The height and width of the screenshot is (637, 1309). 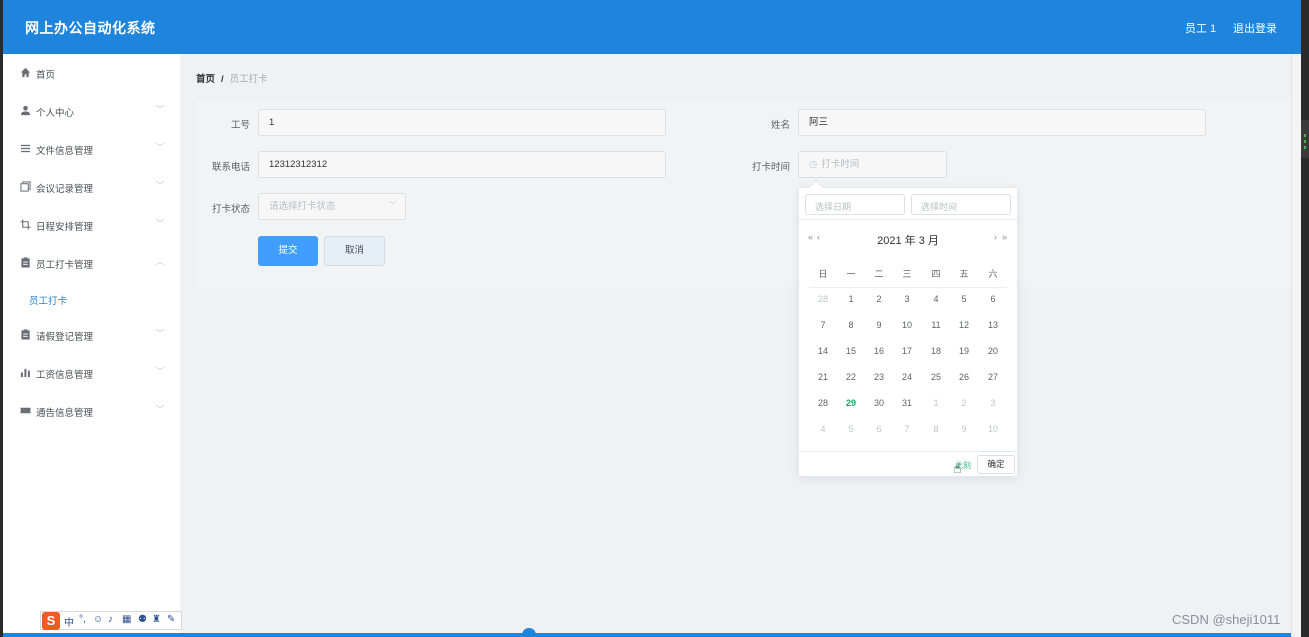 I want to click on calendar-day-today: 29, so click(x=851, y=403).